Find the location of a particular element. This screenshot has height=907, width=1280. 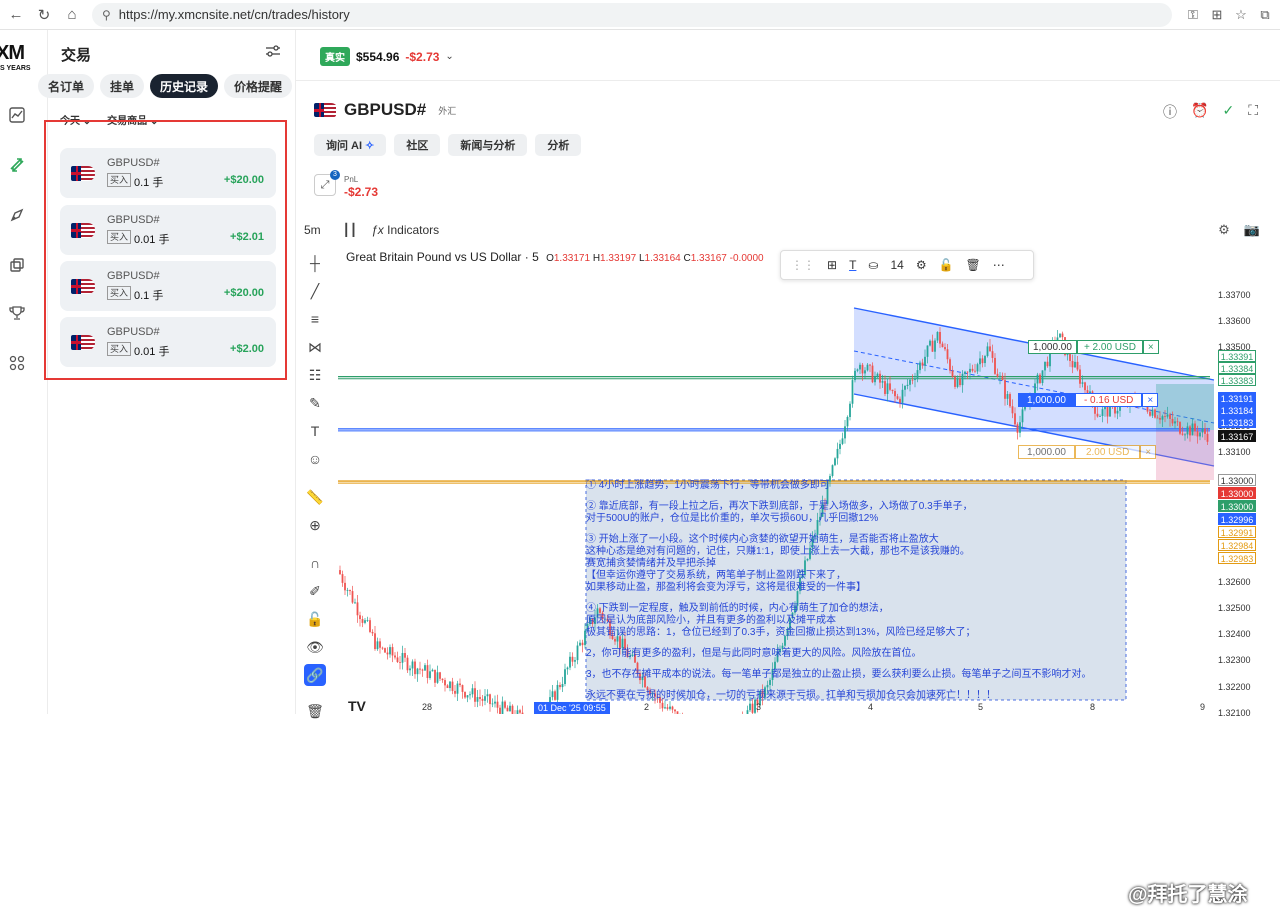

tab-pending: 挂单 is located at coordinates (122, 86).